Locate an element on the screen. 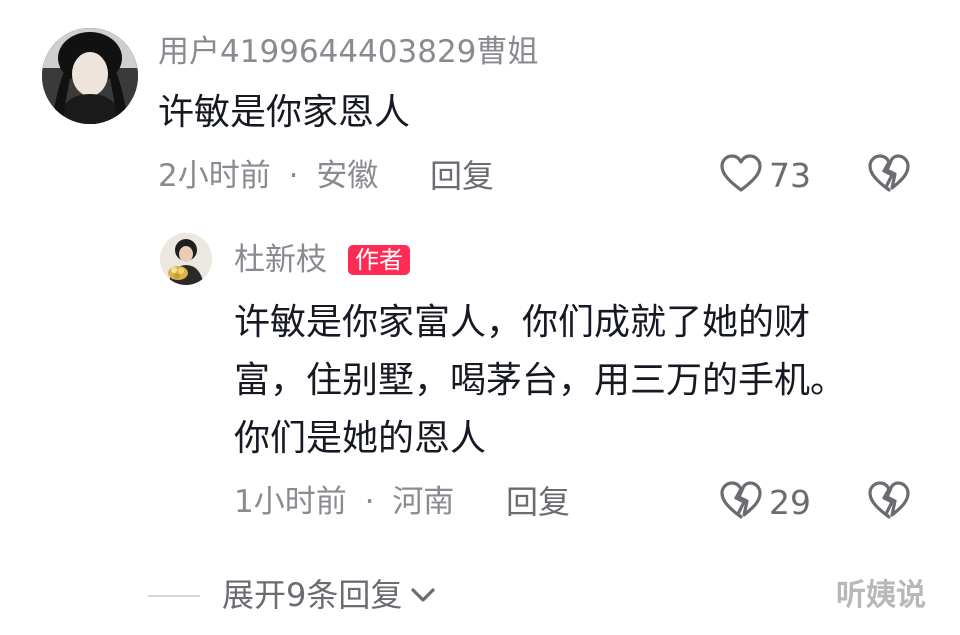 This screenshot has width=960, height=635. comment-location: 安徽 is located at coordinates (347, 176).